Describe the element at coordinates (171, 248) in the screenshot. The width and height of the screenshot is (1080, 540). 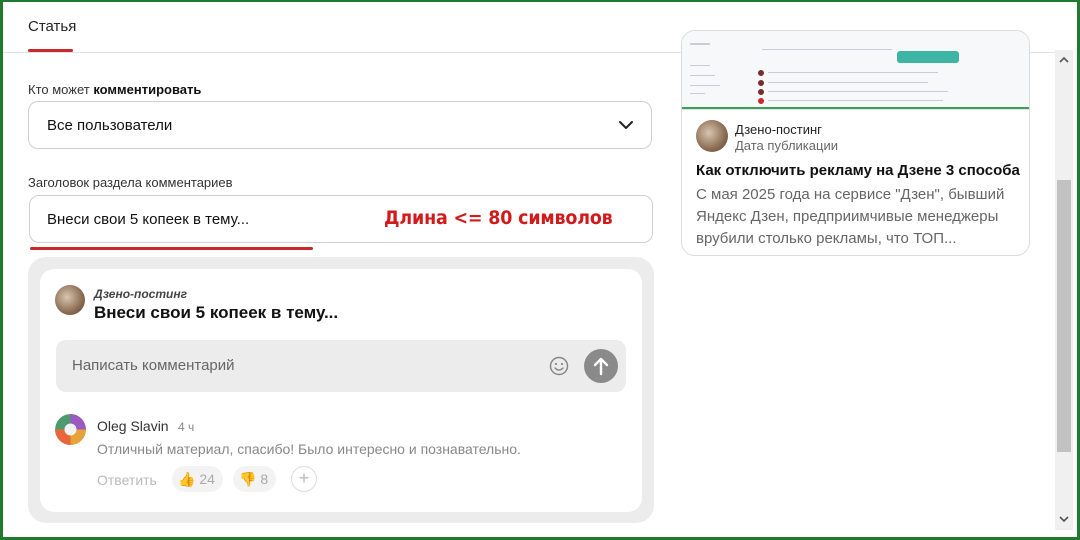
I see `annotation-underline` at that location.